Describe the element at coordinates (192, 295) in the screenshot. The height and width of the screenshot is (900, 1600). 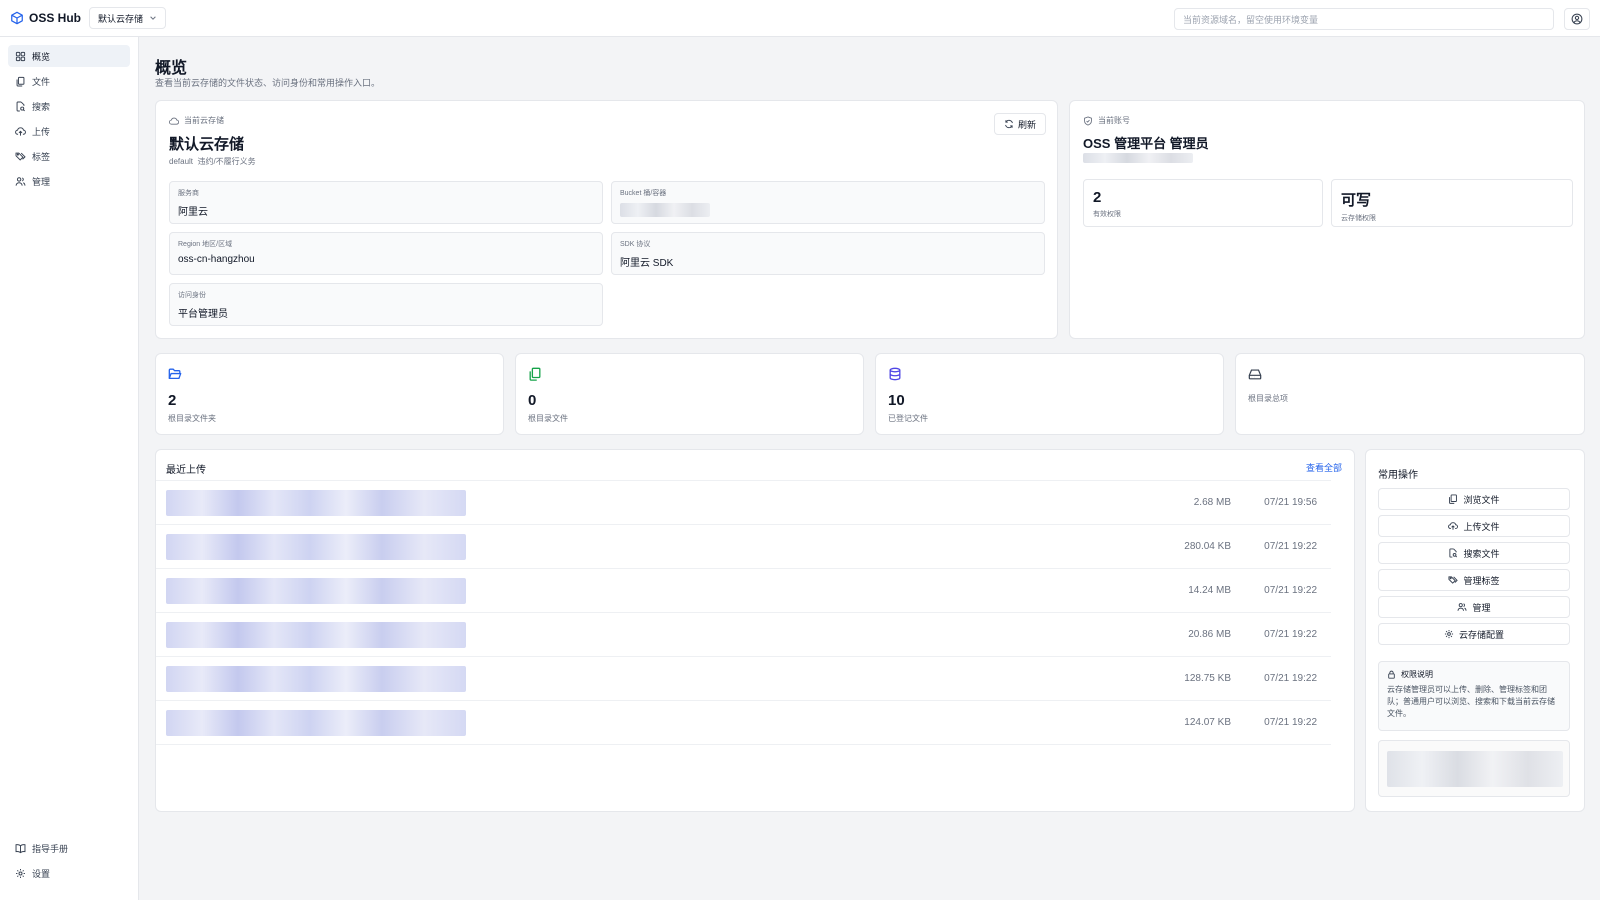
I see `field-label: 访问身份` at that location.